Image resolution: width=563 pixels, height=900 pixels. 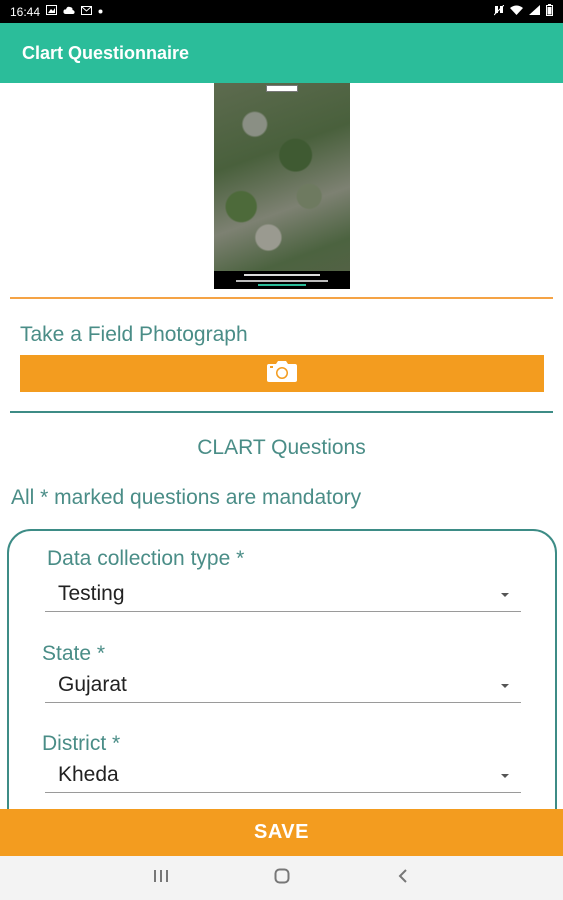 I want to click on mail-icon, so click(x=87, y=11).